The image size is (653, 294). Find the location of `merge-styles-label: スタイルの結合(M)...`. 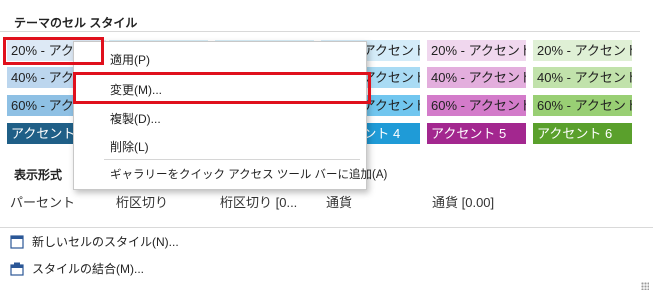

merge-styles-label: スタイルの結合(M)... is located at coordinates (88, 269).